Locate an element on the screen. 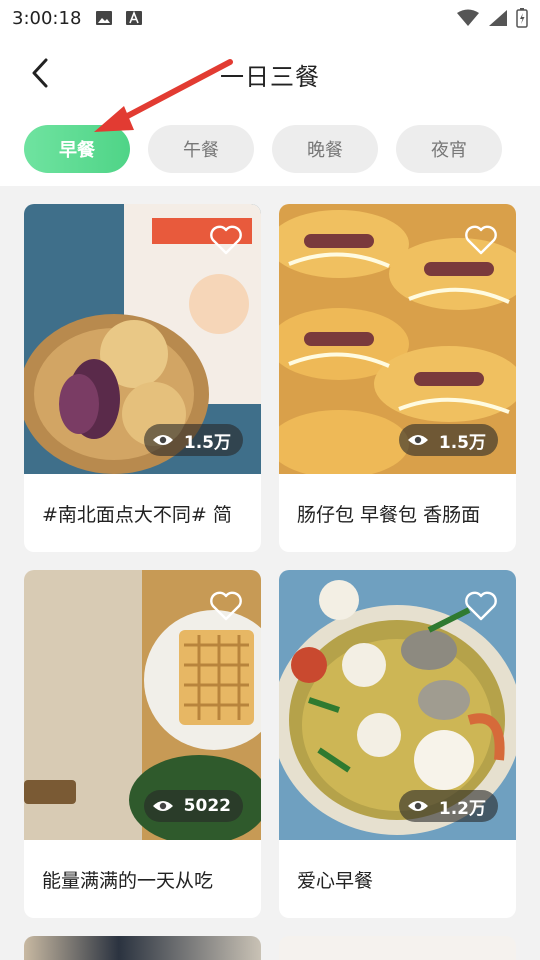 Image resolution: width=540 pixels, height=960 pixels. status-bar: 3:00:18 is located at coordinates (270, 18).